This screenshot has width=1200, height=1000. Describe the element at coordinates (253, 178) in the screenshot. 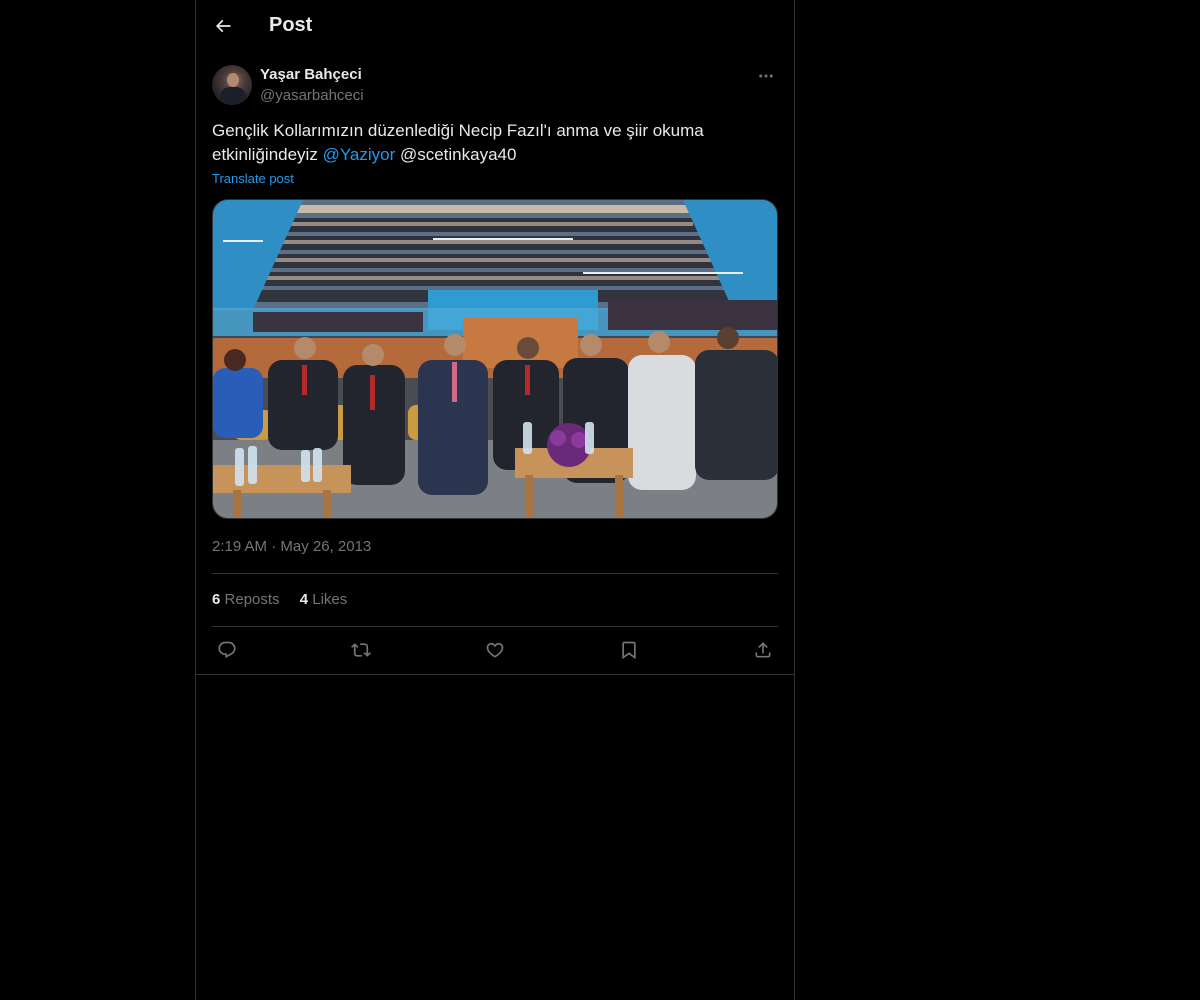

I see `translate-post-link: Translate post` at that location.